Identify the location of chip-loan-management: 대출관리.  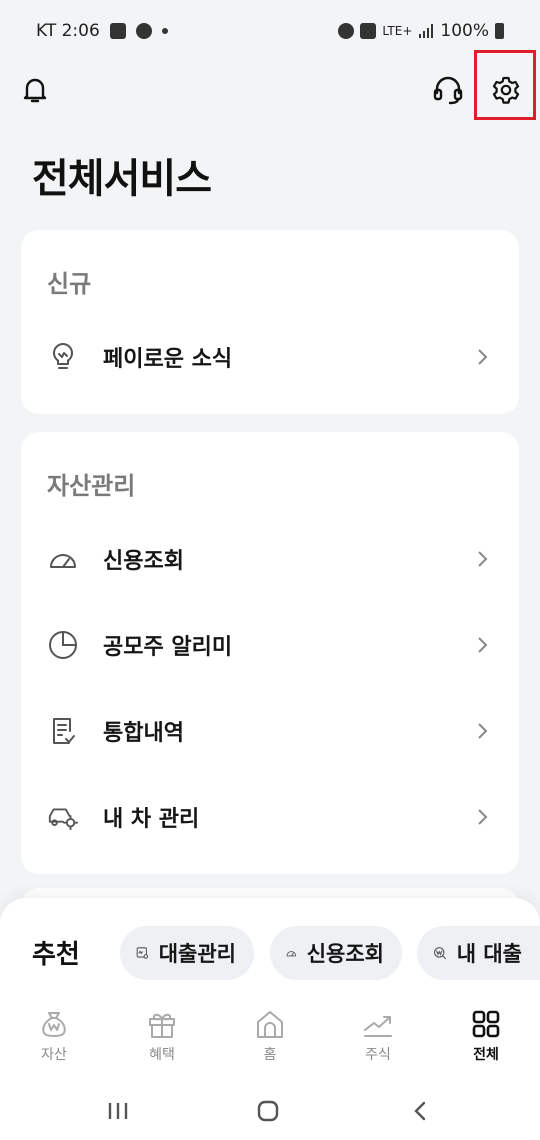
(187, 953).